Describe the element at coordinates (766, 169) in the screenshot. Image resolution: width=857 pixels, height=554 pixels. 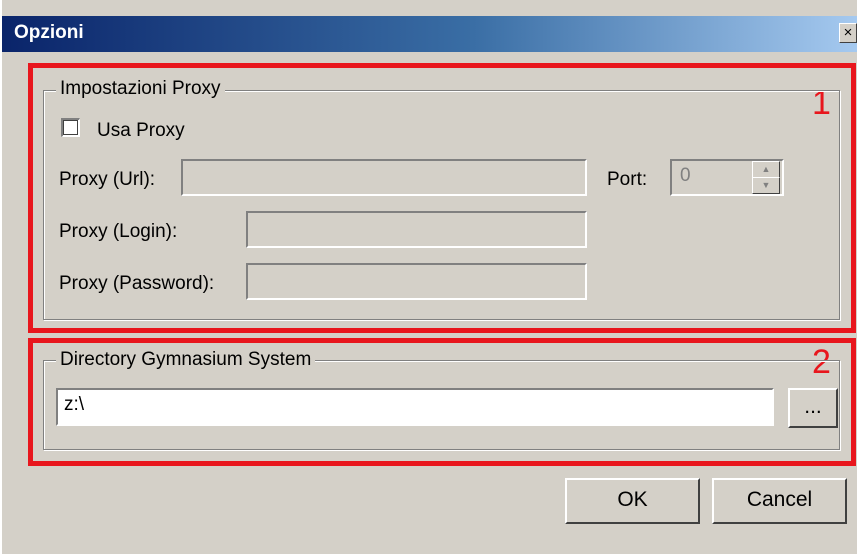
I see `port-spin-up-button: ▲` at that location.